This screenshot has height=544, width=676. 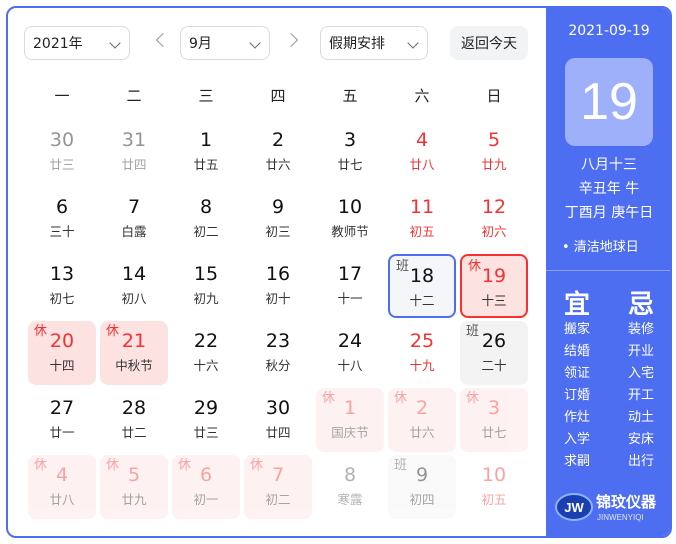 What do you see at coordinates (640, 439) in the screenshot?
I see `ji-item: 安床` at bounding box center [640, 439].